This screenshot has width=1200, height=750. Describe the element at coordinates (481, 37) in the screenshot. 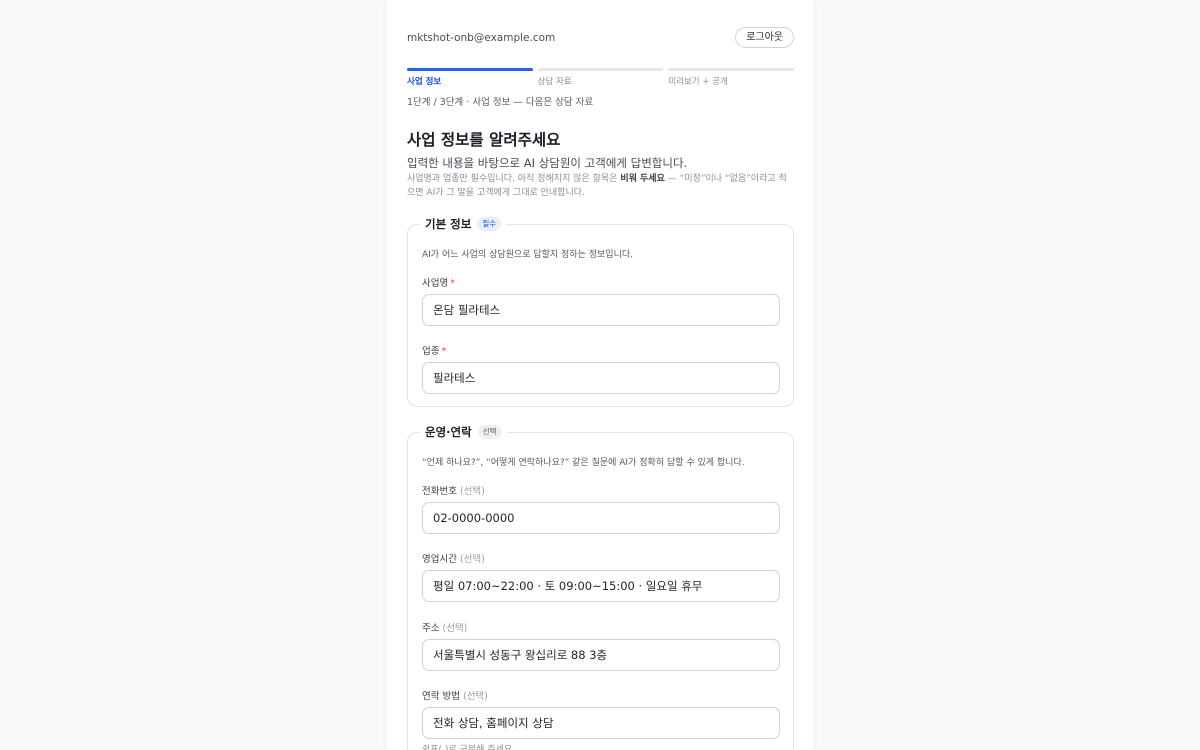

I see `user-email: mktshot-onb@example.com` at that location.